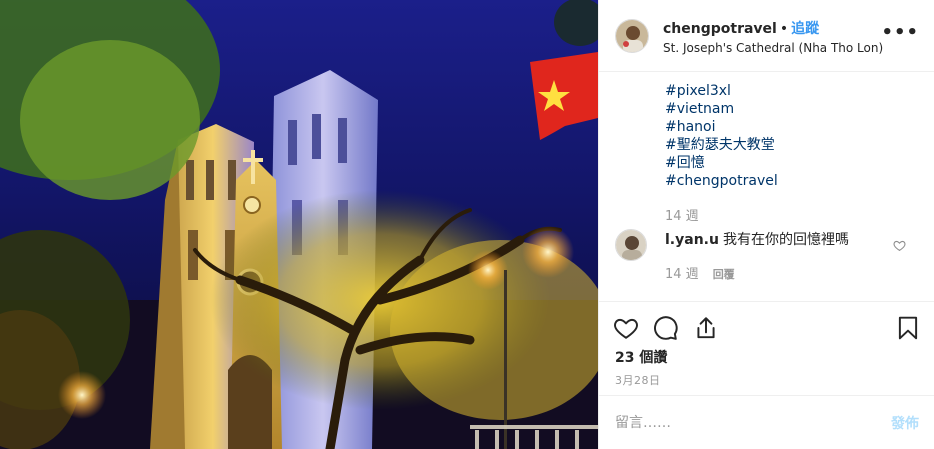 The width and height of the screenshot is (934, 449). Describe the element at coordinates (908, 328) in the screenshot. I see `bookmark-icon` at that location.